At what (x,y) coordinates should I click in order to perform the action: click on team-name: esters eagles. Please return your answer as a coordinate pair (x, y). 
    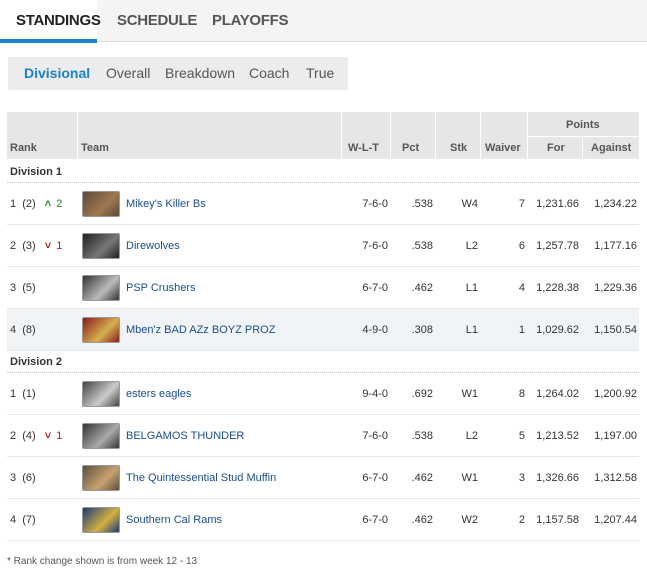
    Looking at the image, I should click on (158, 394).